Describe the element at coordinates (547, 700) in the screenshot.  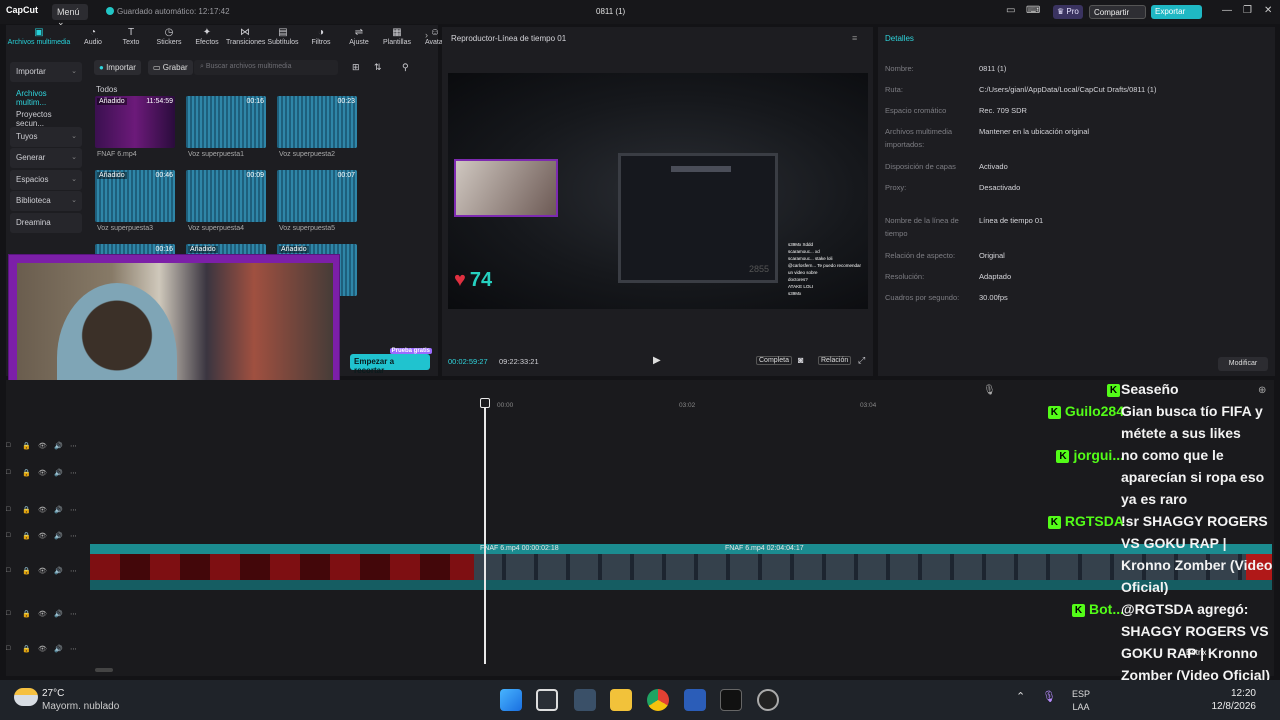
I see `task-view-icon` at that location.